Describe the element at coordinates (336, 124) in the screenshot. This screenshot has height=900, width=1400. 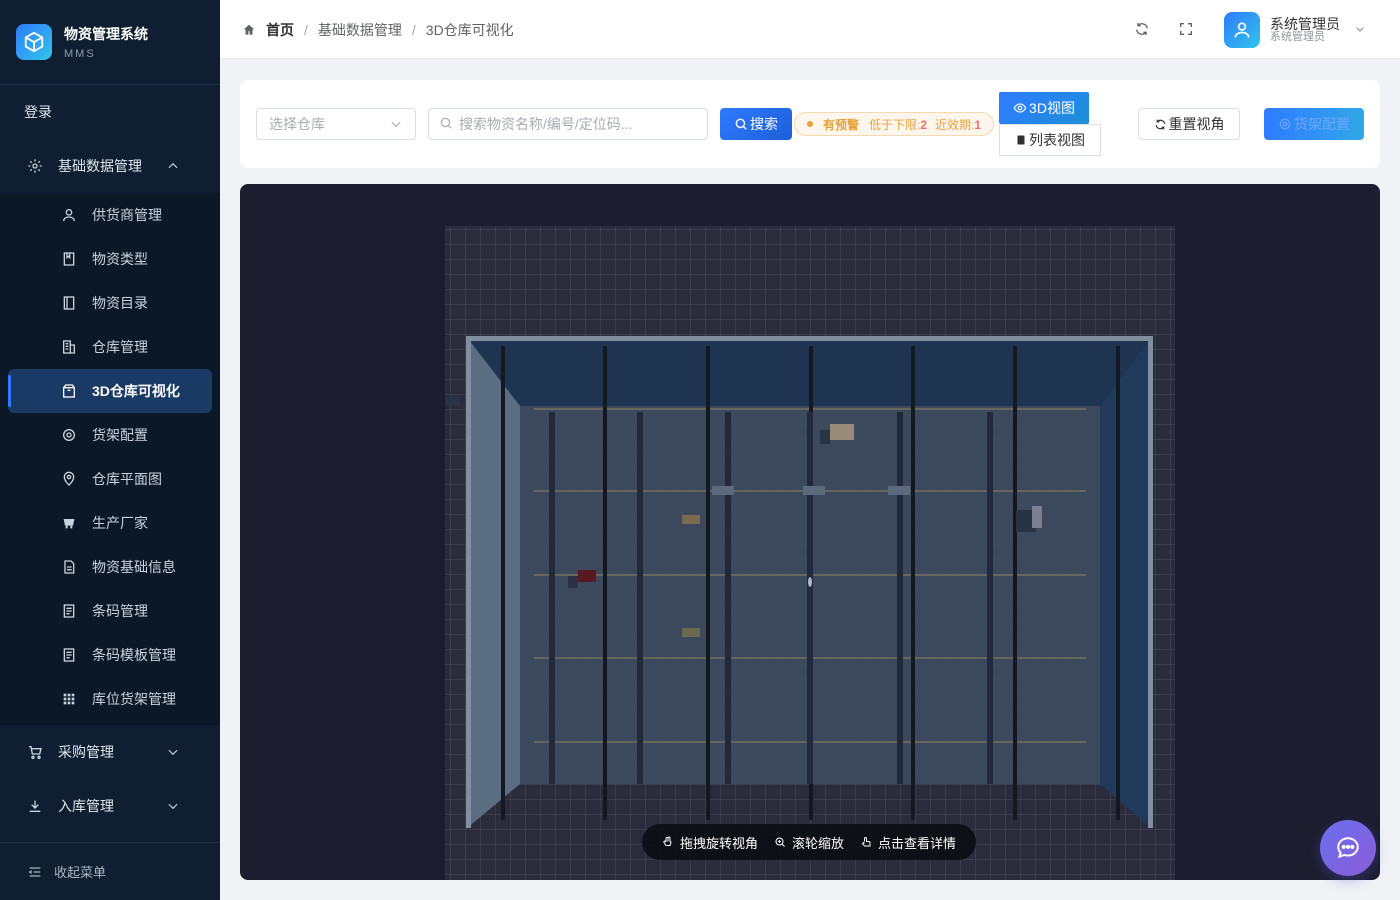
I see `warehouse-select: 选择仓库` at that location.